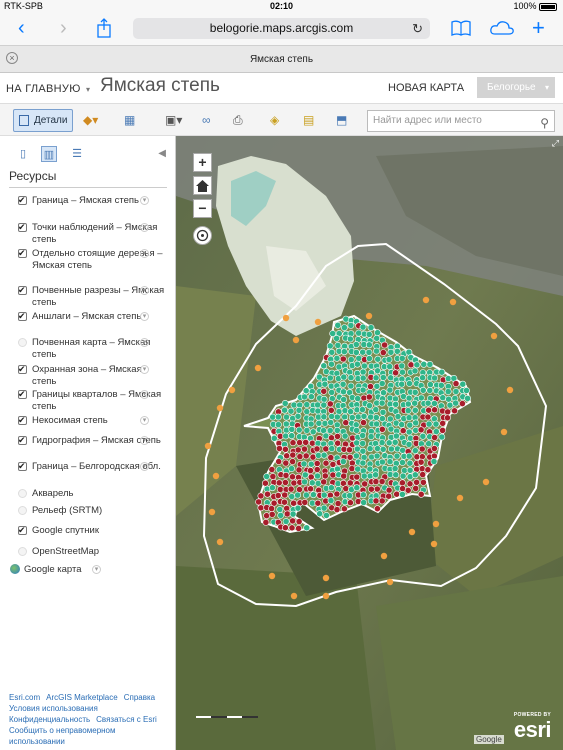 This screenshot has width=563, height=750. I want to click on locate-button, so click(202, 235).